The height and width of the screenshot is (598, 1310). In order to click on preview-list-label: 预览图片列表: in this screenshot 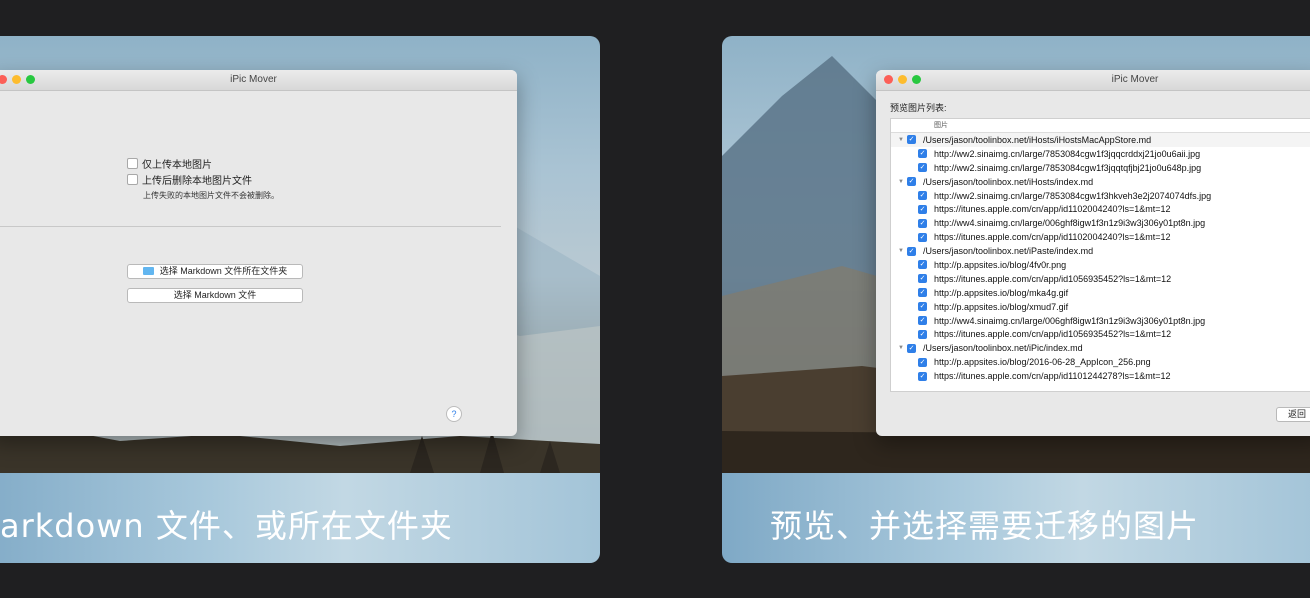, I will do `click(918, 108)`.